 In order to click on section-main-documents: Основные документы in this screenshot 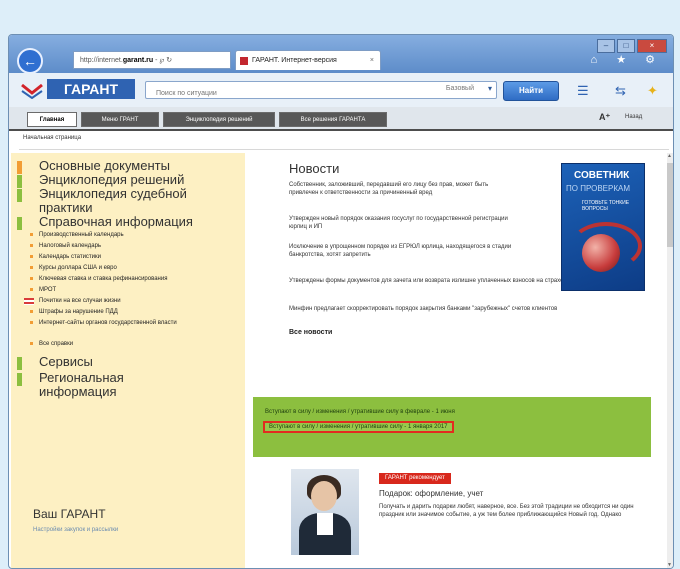, I will do `click(104, 166)`.